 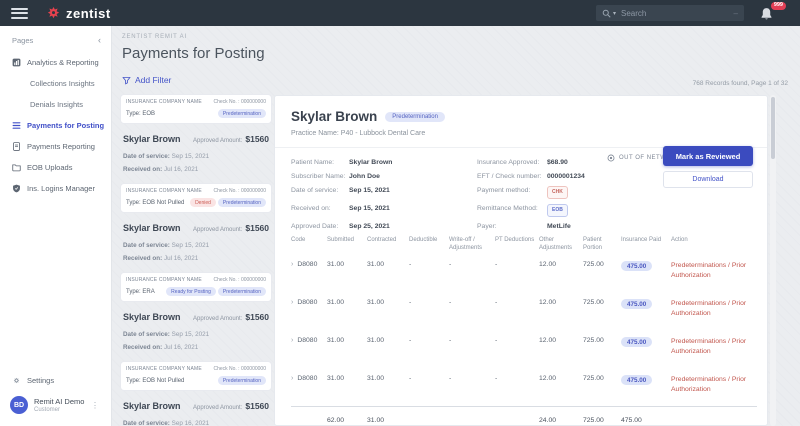 I want to click on status-badge: Denied, so click(x=203, y=202).